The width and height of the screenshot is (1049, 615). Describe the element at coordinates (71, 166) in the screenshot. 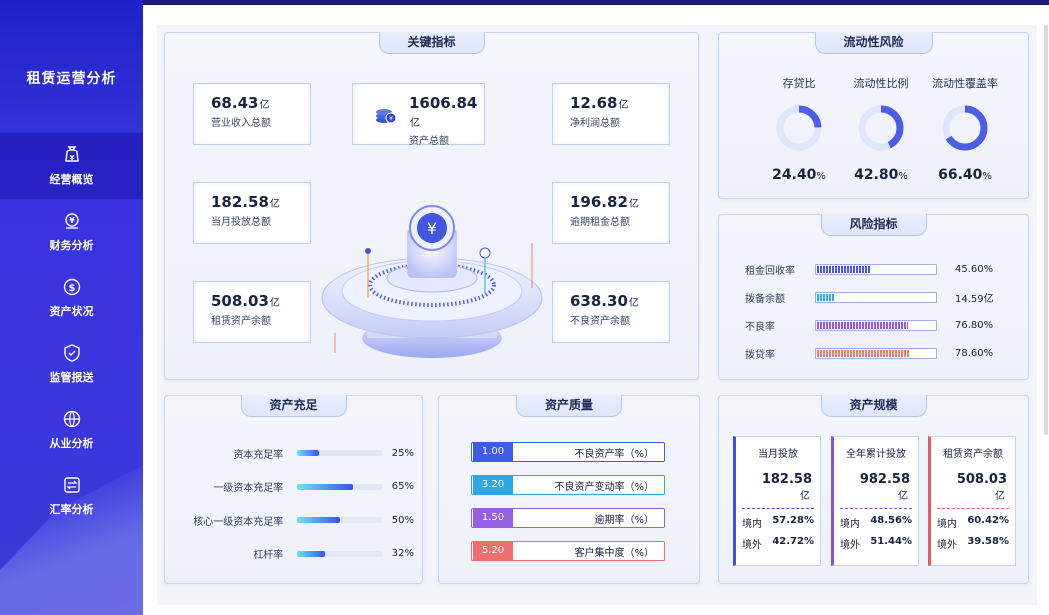

I see `sidebar-item-overview: ¥ 经营概览` at that location.